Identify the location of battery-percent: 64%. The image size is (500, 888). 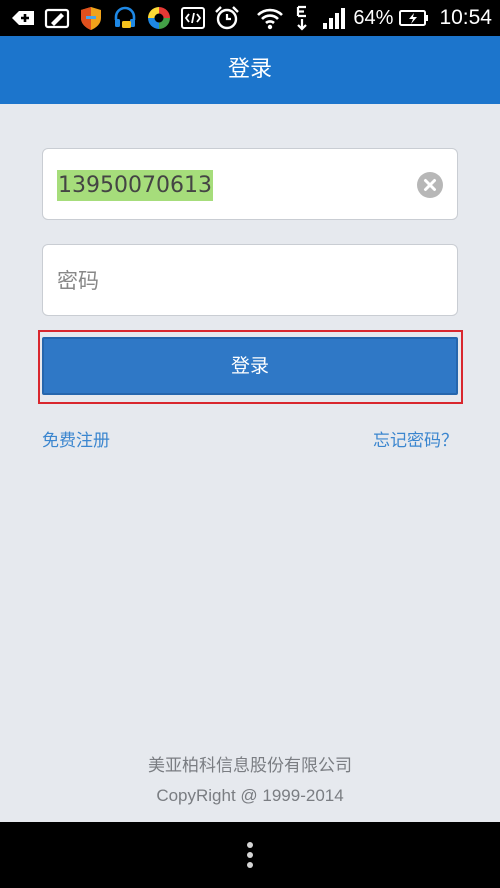
(373, 17).